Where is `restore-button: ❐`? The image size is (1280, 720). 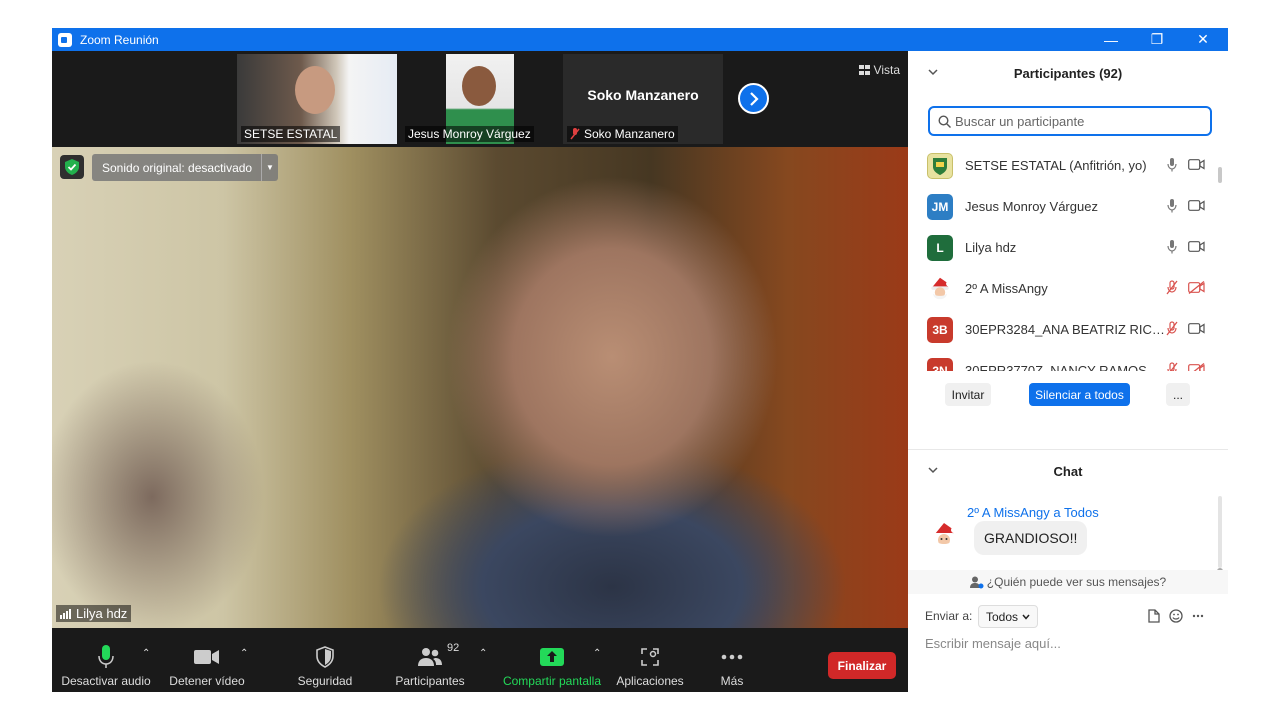 restore-button: ❐ is located at coordinates (1157, 39).